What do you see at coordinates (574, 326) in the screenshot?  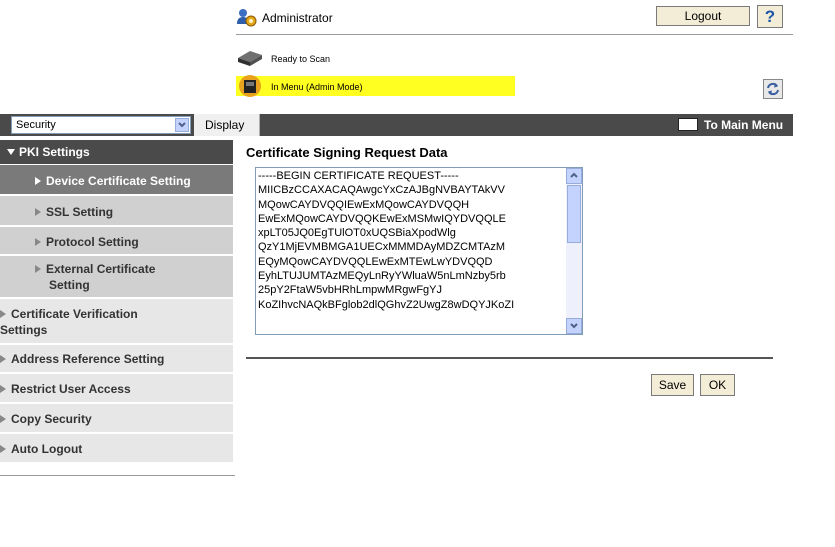 I see `scroll-down-icon` at bounding box center [574, 326].